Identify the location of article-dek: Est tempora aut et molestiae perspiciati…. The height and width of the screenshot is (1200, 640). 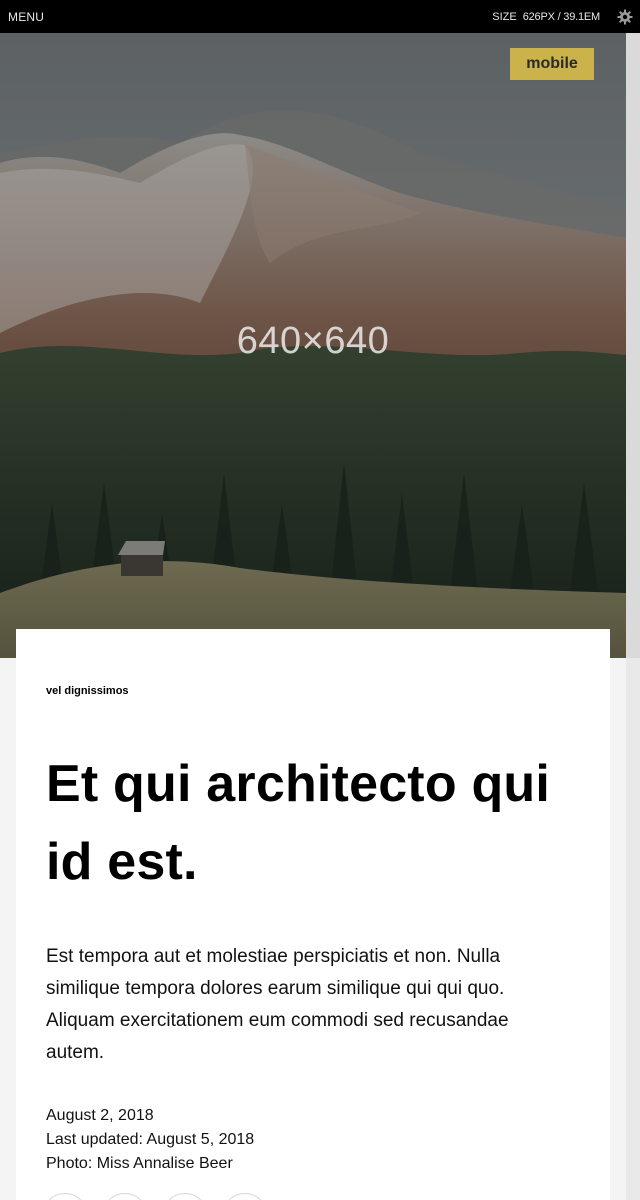
(277, 1004).